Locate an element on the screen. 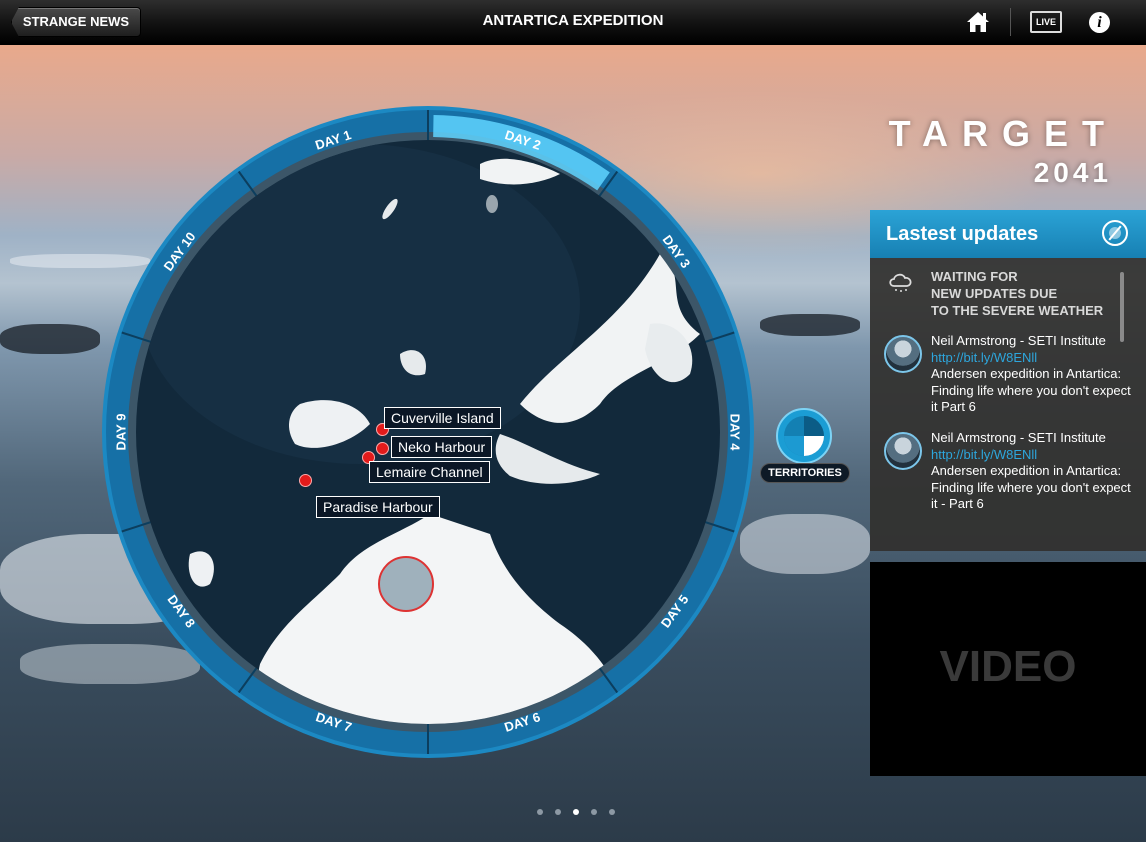 This screenshot has width=1146, height=842. compass-icon is located at coordinates (1115, 233).